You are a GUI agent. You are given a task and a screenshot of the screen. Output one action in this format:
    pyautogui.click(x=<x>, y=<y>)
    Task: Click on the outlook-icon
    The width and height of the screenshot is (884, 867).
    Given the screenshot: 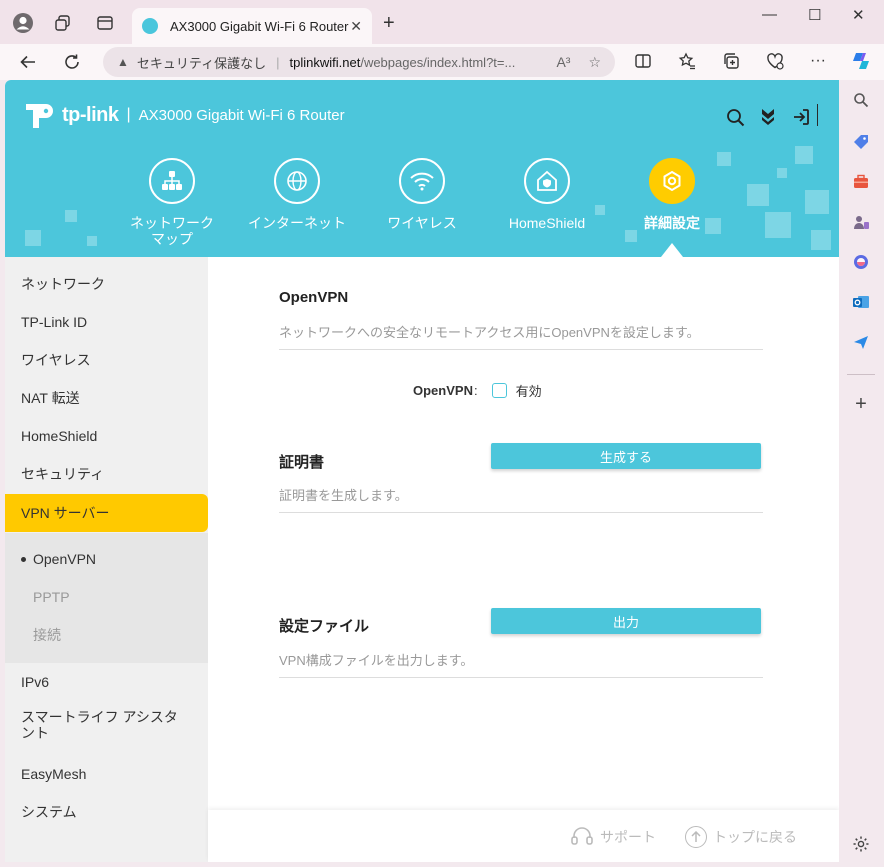 What is the action you would take?
    pyautogui.click(x=861, y=302)
    